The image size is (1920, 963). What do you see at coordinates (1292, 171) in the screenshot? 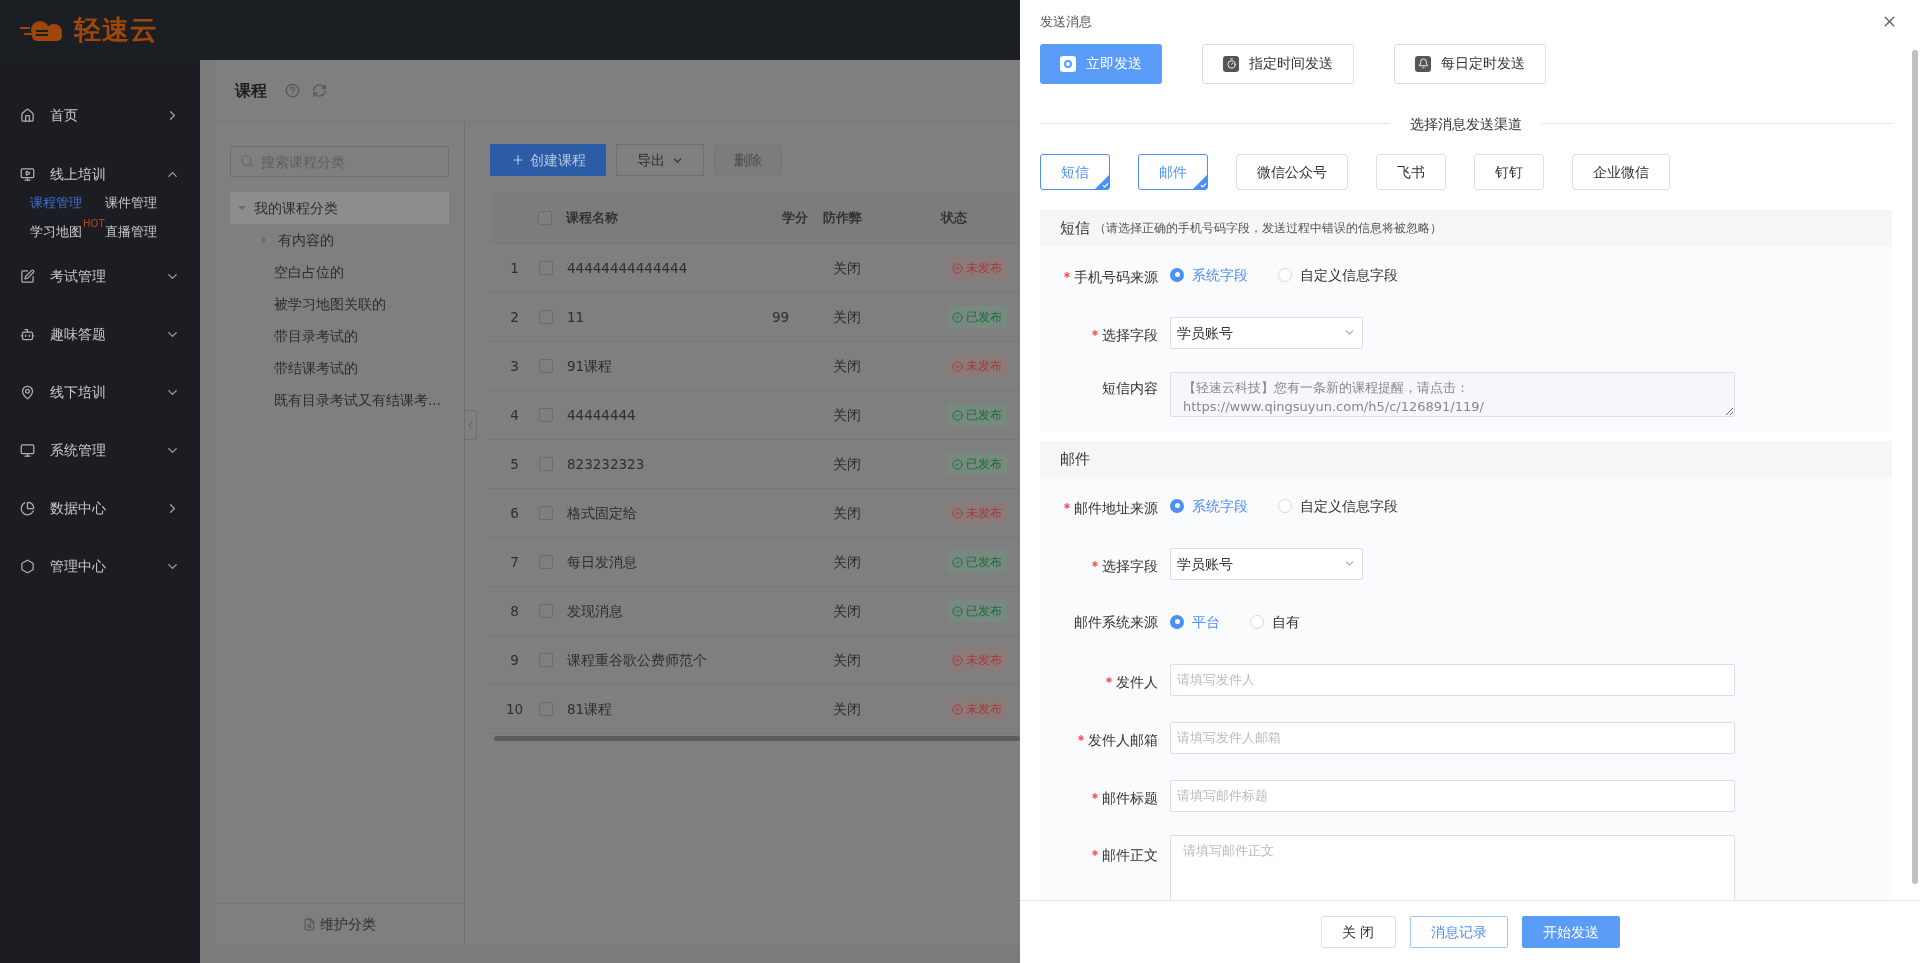
I see `channel-option: 微信公众号` at bounding box center [1292, 171].